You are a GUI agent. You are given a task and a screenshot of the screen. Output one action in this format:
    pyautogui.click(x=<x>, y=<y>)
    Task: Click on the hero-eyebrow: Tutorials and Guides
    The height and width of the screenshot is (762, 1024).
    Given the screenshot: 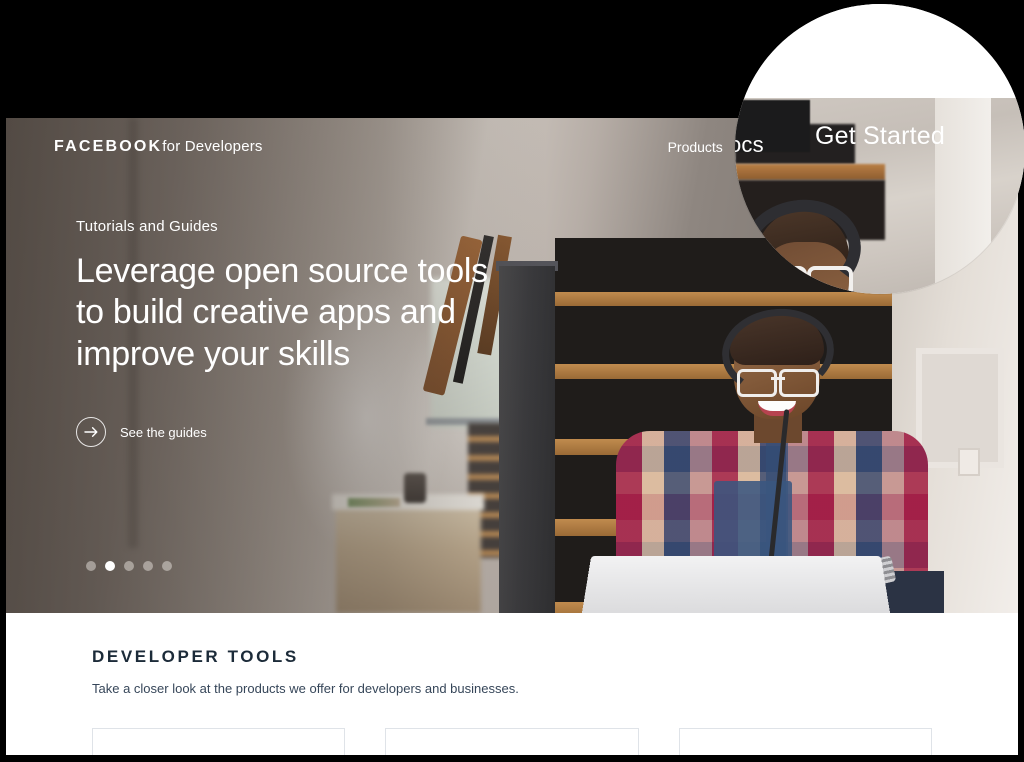 What is the action you would take?
    pyautogui.click(x=147, y=226)
    